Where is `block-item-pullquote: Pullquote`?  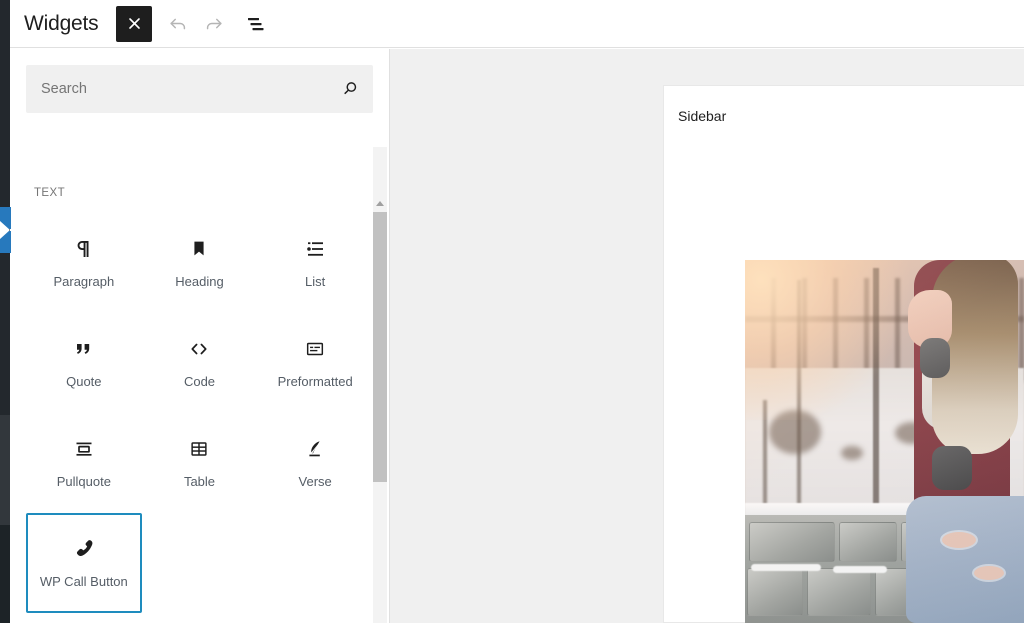
block-item-pullquote: Pullquote is located at coordinates (84, 463).